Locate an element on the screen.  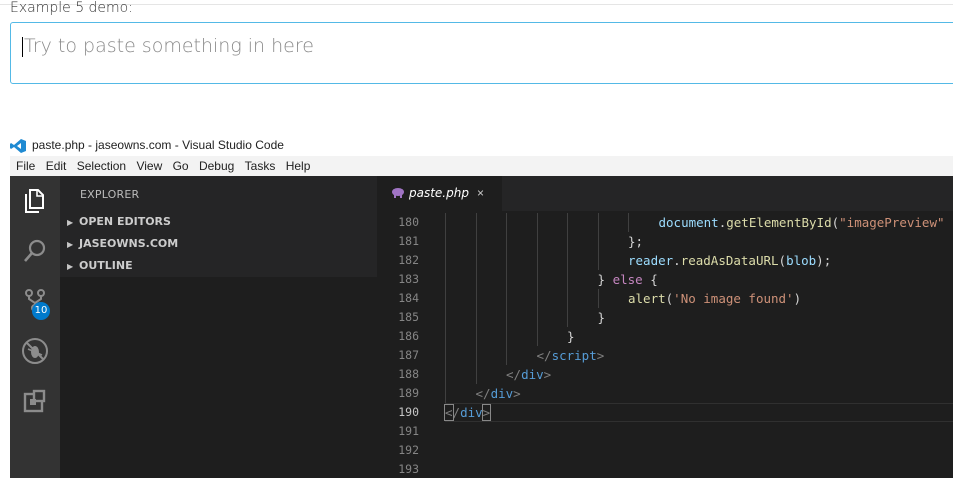
demo-title: Example 5 demo: is located at coordinates (71, 8).